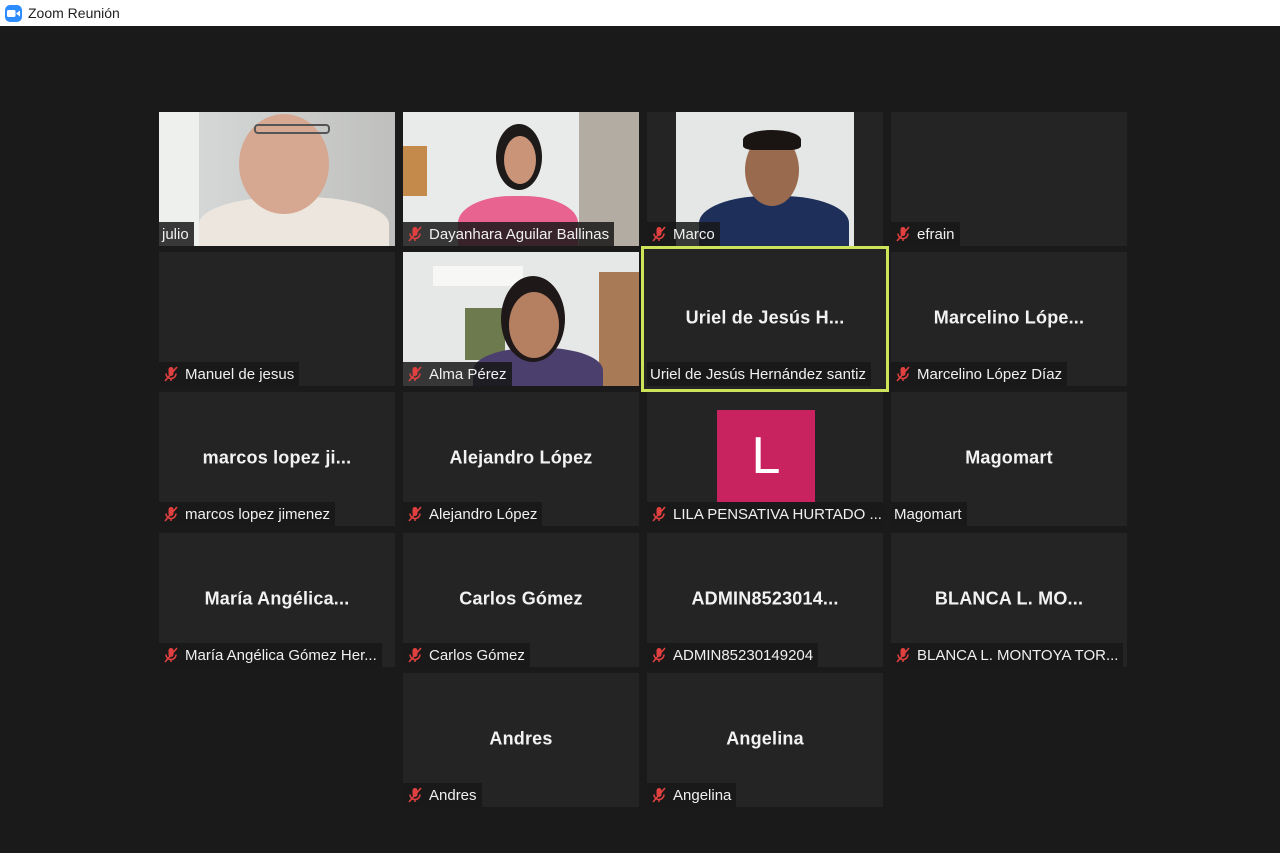 This screenshot has width=1280, height=853. I want to click on participant-name-label: Andres, so click(442, 795).